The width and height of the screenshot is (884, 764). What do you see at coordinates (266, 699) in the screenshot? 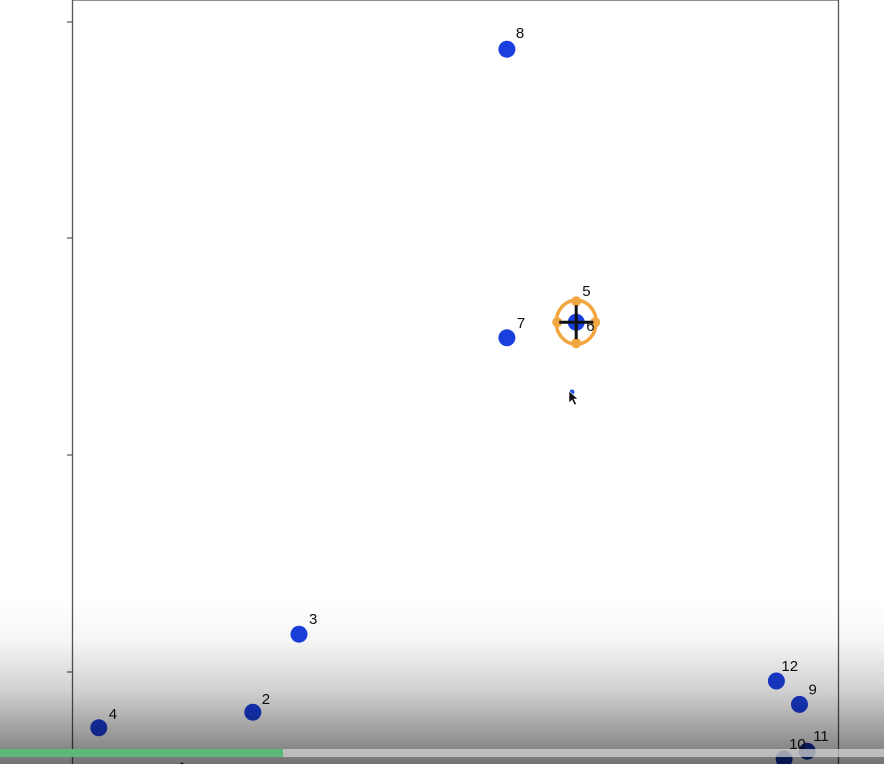
I see `point-label-2: 2` at bounding box center [266, 699].